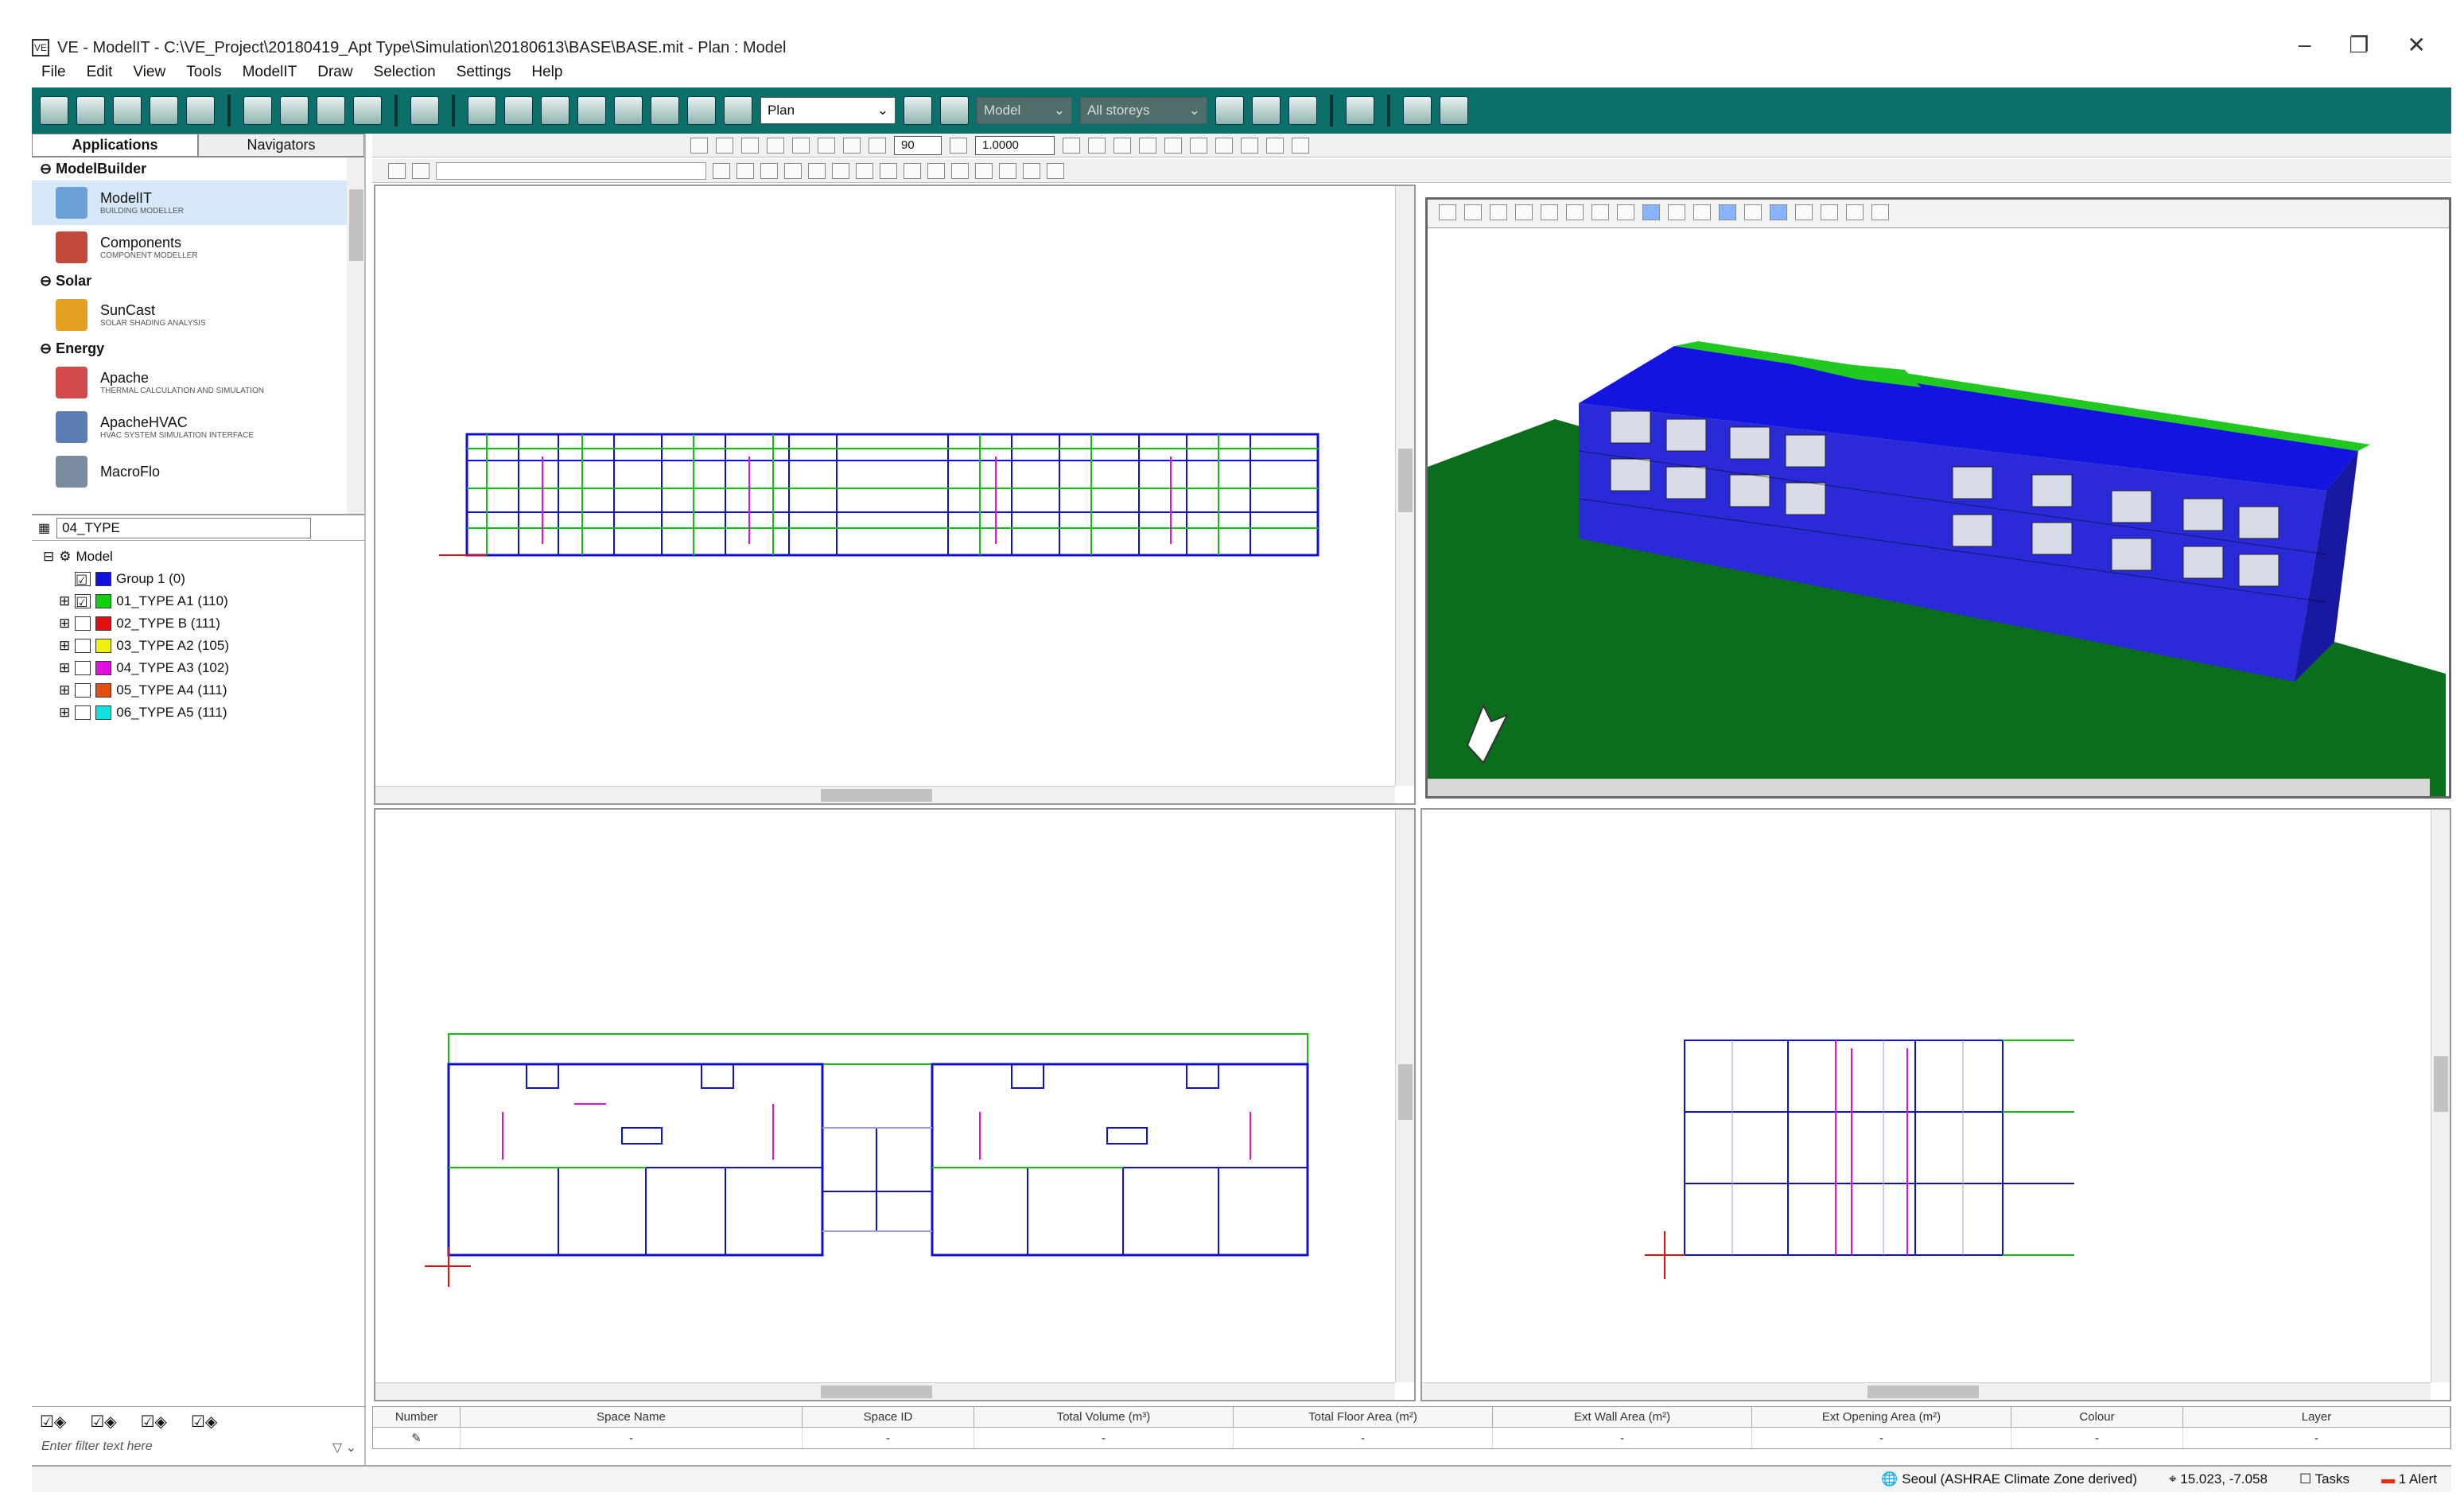 The image size is (2464, 1508). I want to click on new-file-icon, so click(54, 110).